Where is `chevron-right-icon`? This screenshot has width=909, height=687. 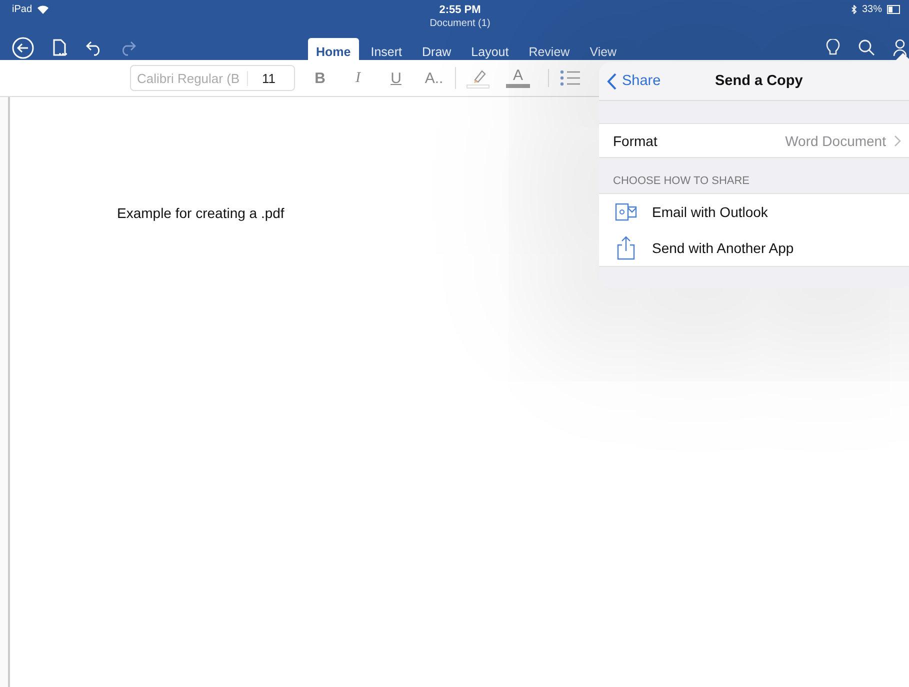
chevron-right-icon is located at coordinates (897, 140).